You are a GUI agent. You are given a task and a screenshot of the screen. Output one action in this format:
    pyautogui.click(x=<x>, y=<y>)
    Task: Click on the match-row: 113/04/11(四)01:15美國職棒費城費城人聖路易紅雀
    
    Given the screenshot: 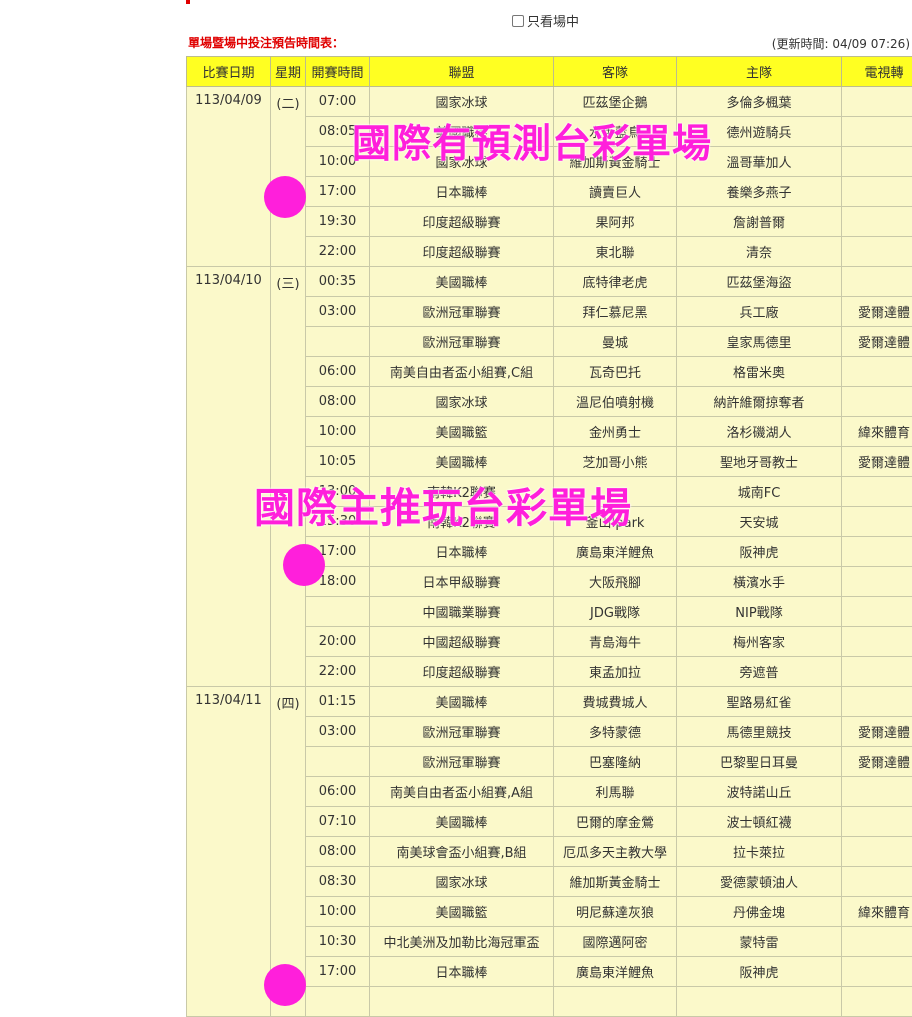 What is the action you would take?
    pyautogui.click(x=549, y=702)
    